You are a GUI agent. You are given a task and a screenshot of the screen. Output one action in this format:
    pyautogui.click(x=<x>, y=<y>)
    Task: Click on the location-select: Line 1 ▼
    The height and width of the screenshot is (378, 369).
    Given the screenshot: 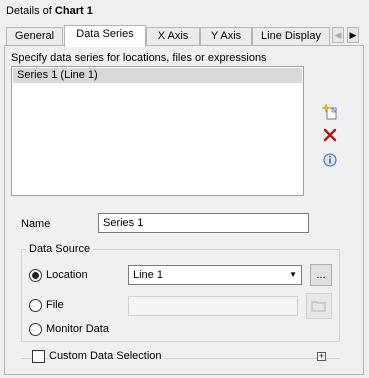 What is the action you would take?
    pyautogui.click(x=215, y=275)
    